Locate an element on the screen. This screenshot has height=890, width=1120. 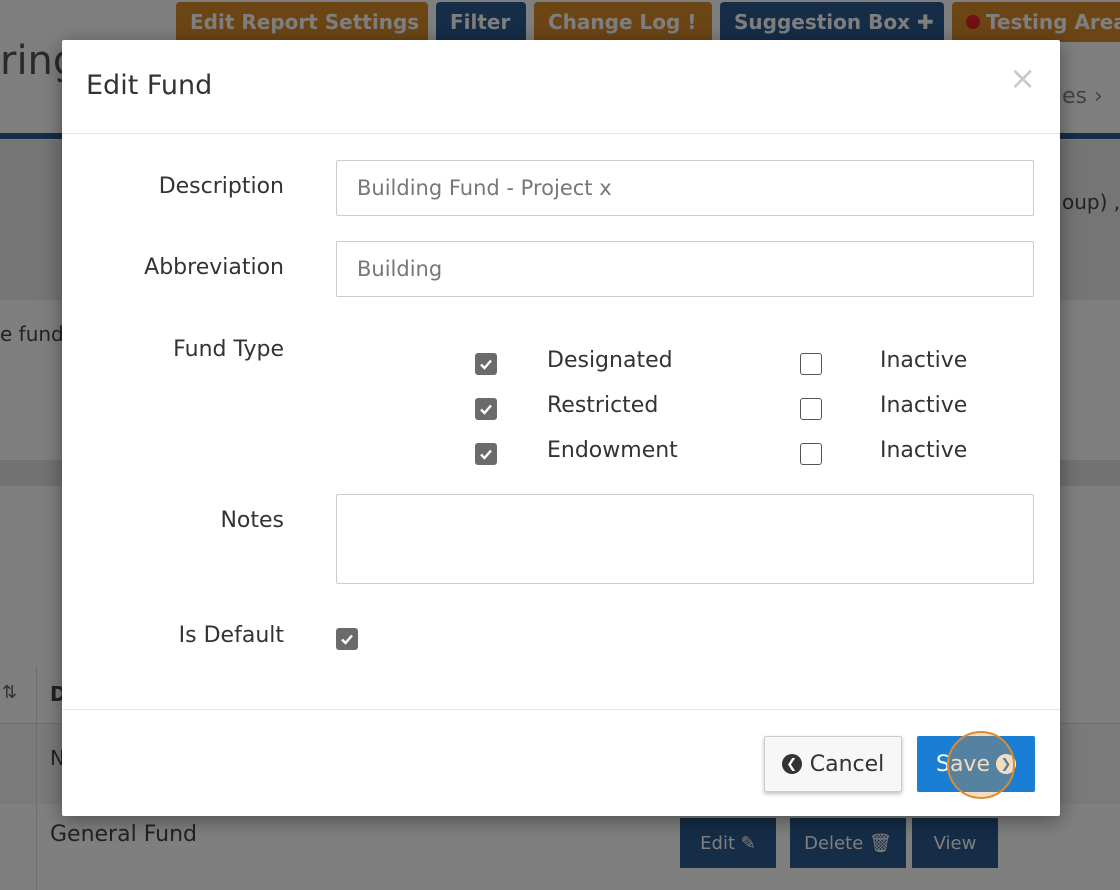
endowment-label: Endowment is located at coordinates (612, 450).